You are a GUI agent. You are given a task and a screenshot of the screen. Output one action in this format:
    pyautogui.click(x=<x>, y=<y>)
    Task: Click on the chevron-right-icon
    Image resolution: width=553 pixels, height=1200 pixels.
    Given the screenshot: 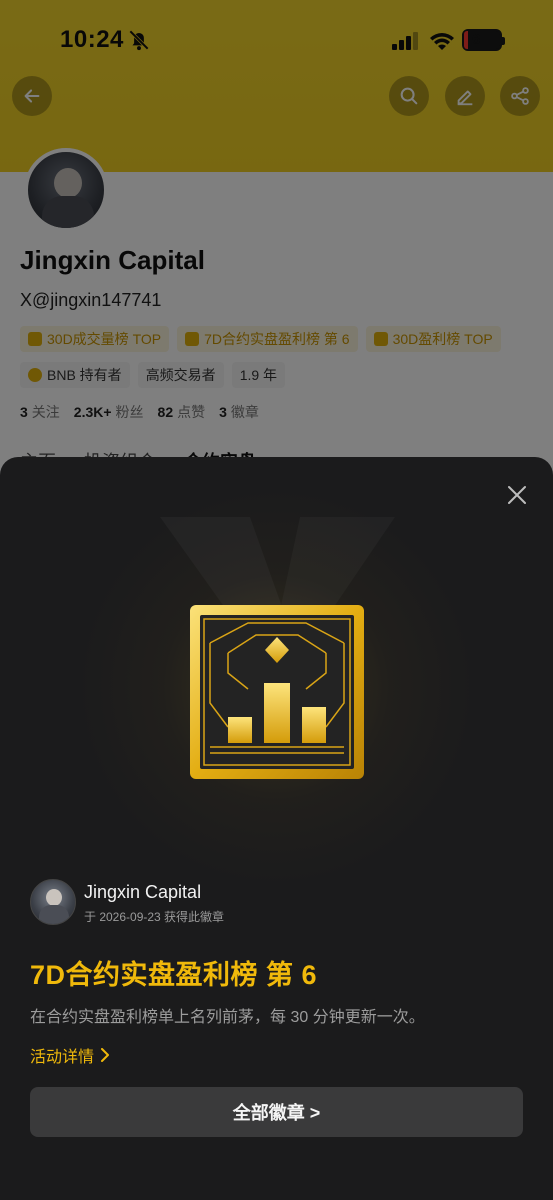 What is the action you would take?
    pyautogui.click(x=105, y=1055)
    